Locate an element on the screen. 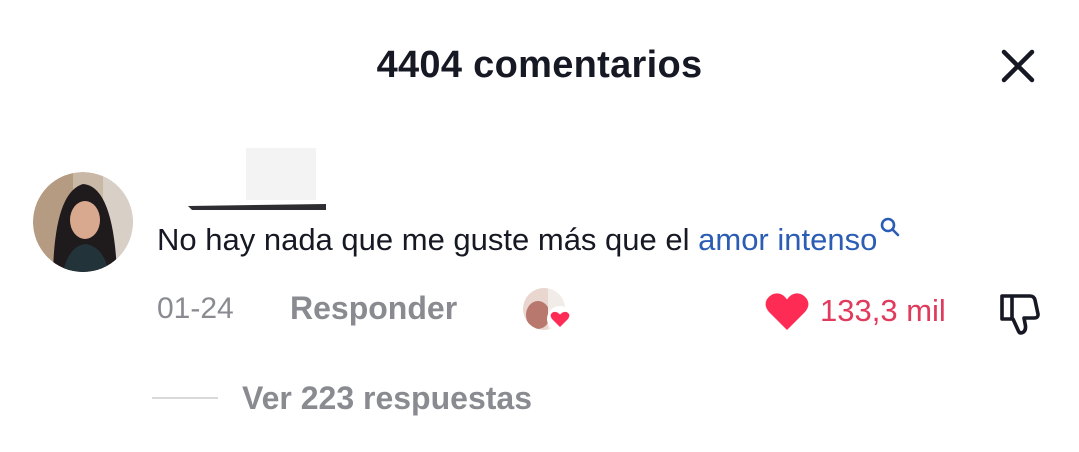  like-count: 133,3 mil is located at coordinates (883, 310).